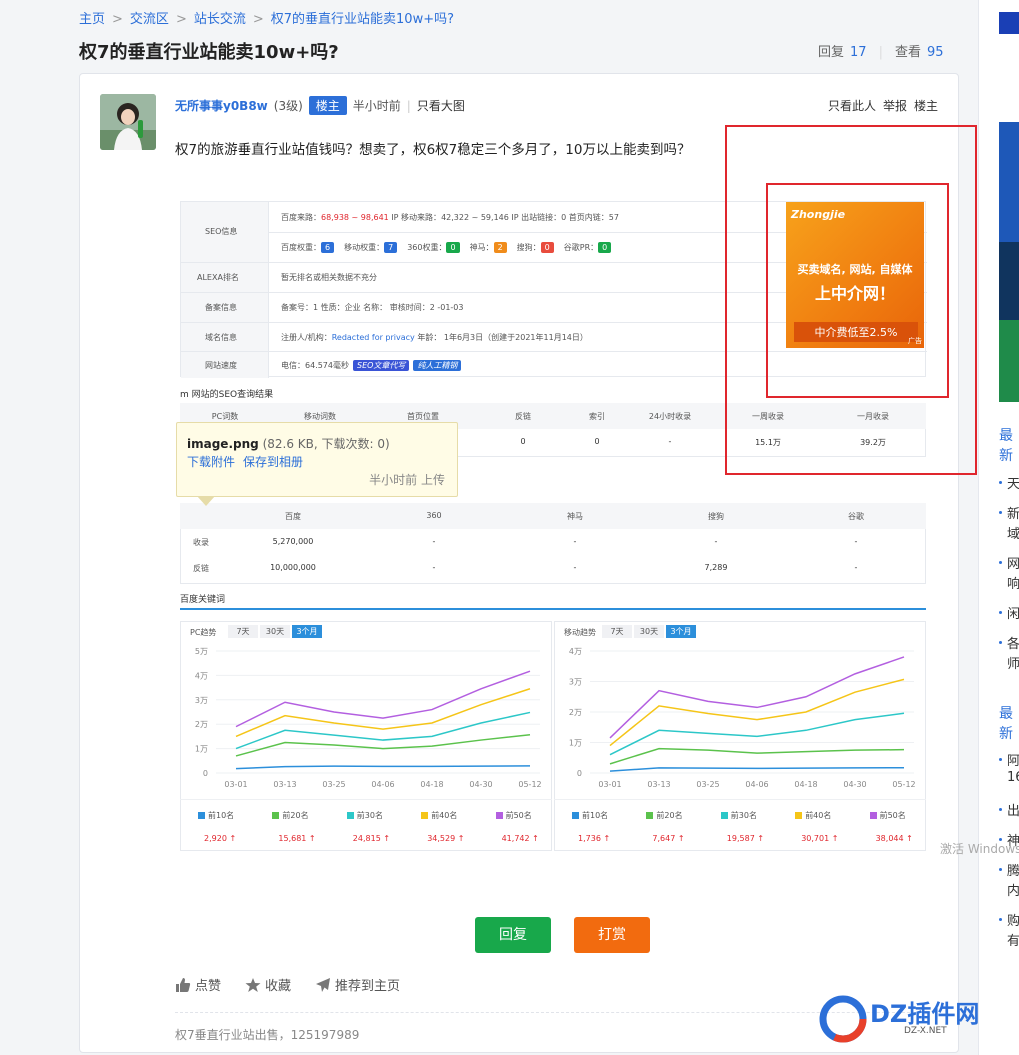 This screenshot has height=1055, width=1019. What do you see at coordinates (326, 444) in the screenshot?
I see `attachment-meta: (82.6 KB, 下载次数: 0)` at bounding box center [326, 444].